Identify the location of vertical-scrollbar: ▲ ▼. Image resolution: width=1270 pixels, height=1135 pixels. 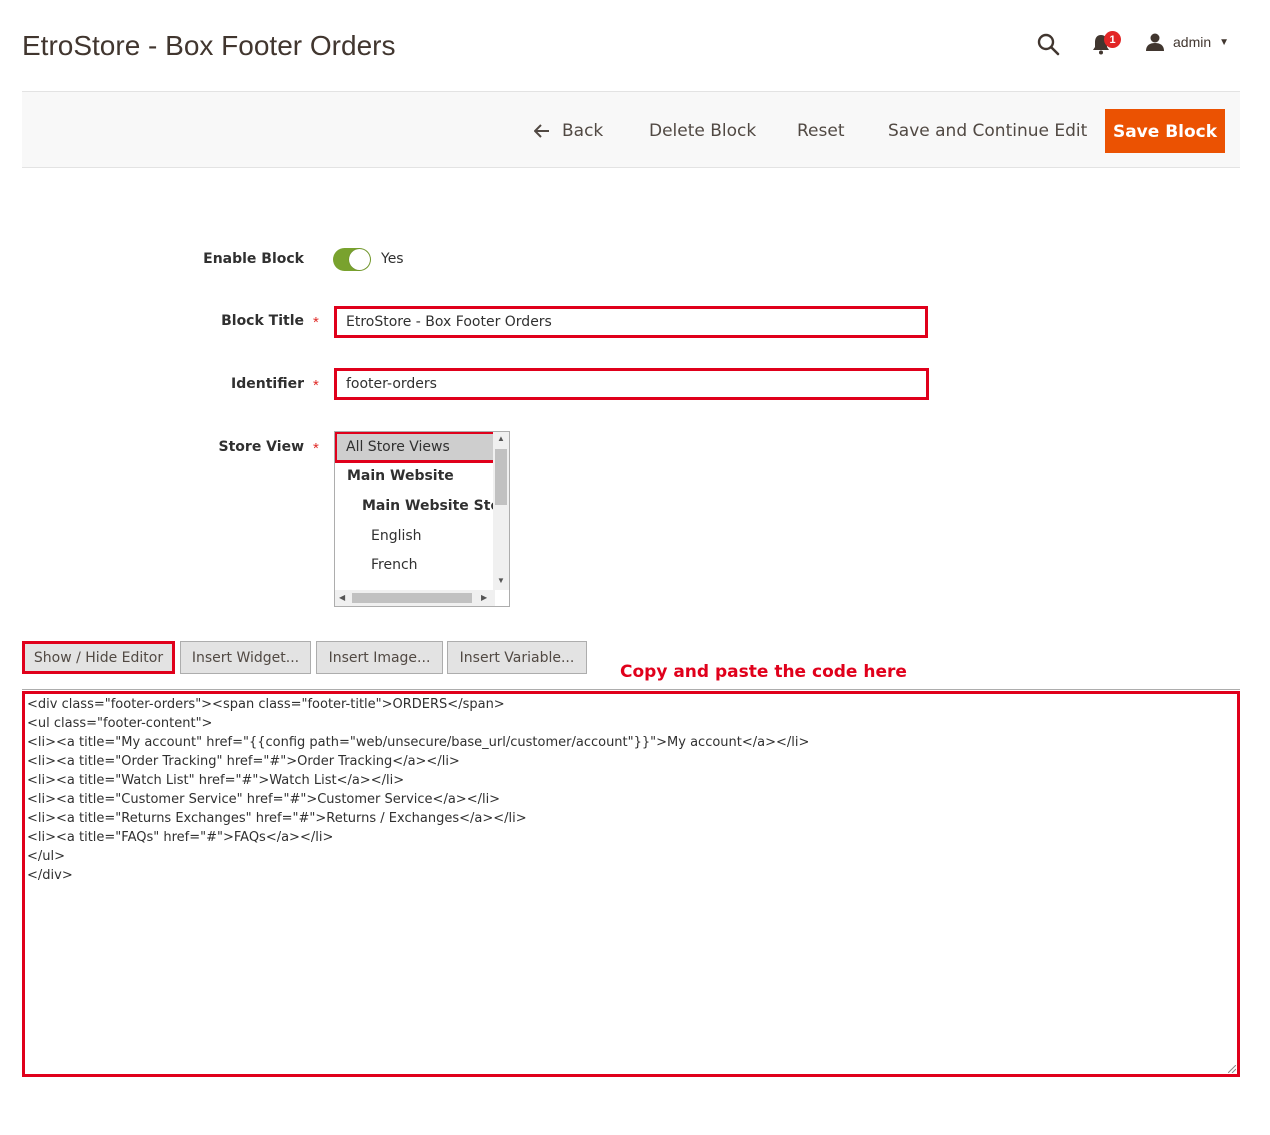
(501, 511).